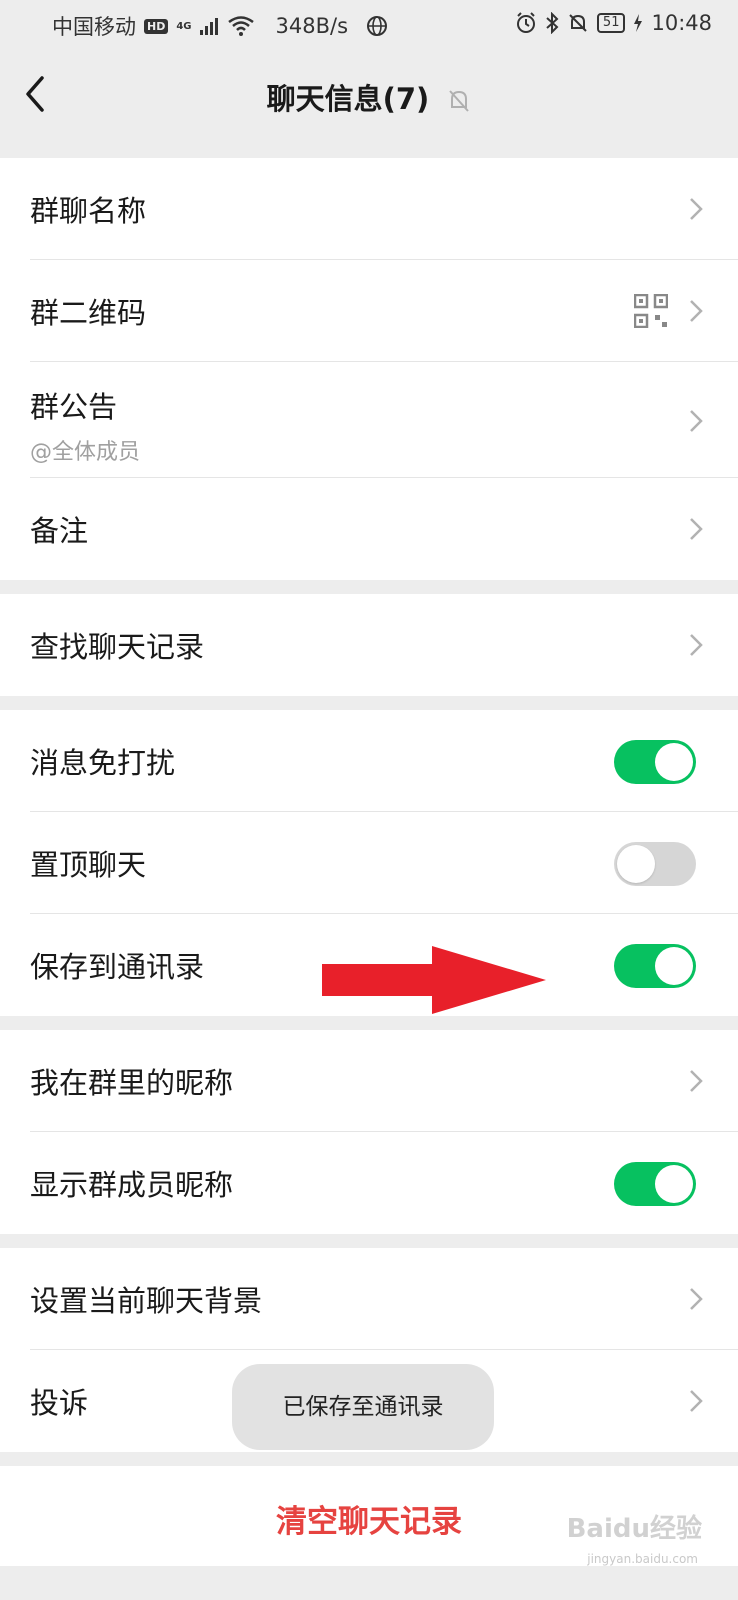 The image size is (738, 1600). I want to click on row-search-history: 查找聊天记录, so click(369, 645).